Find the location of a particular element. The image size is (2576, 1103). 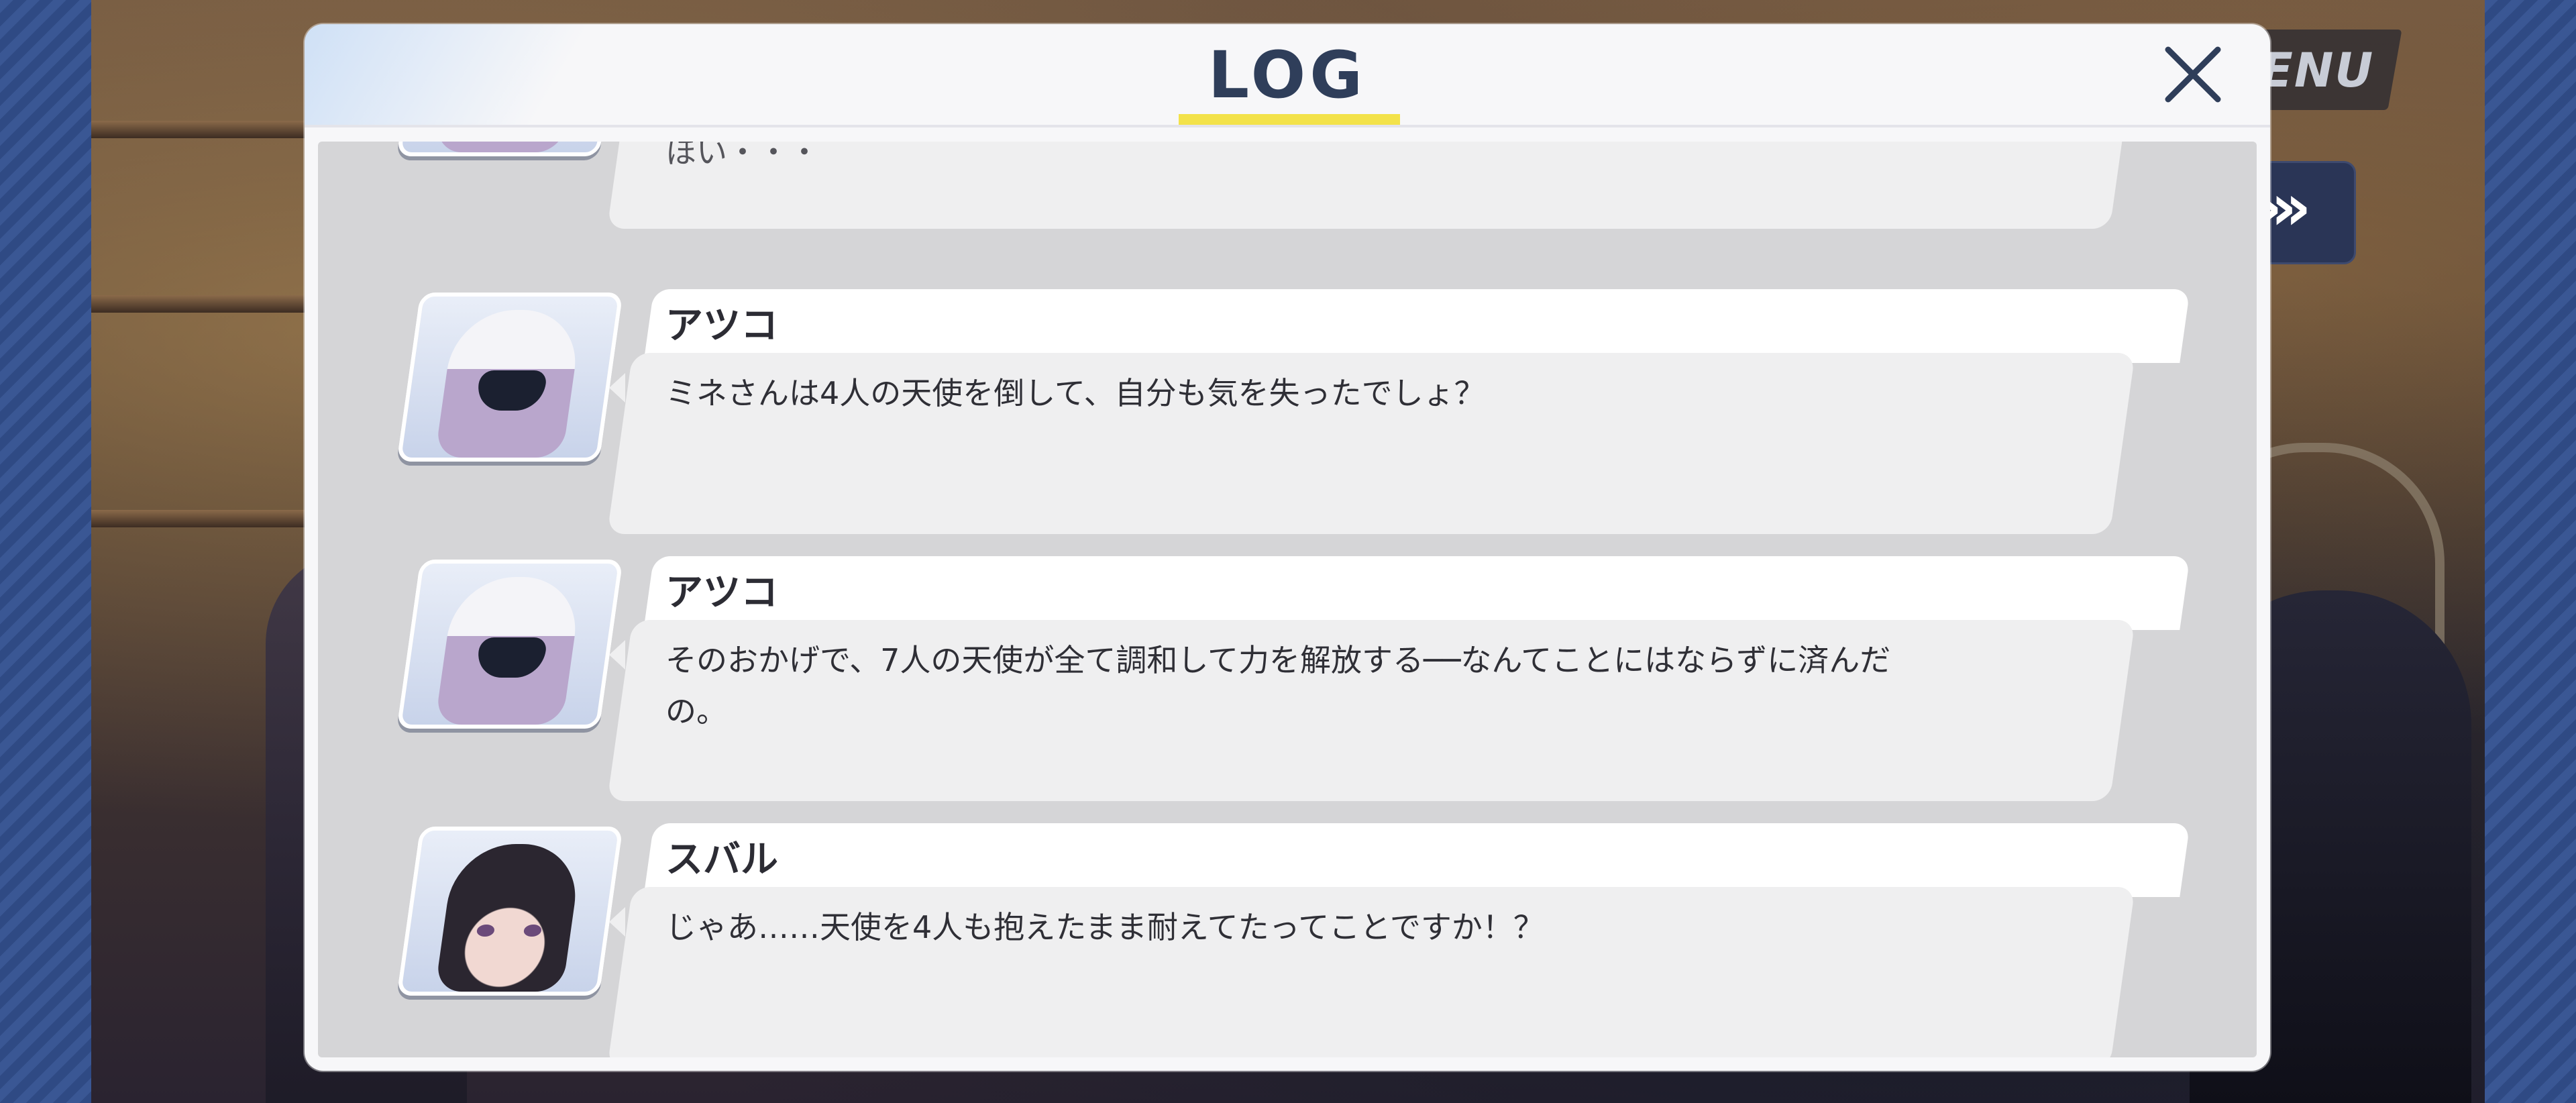

menu-label: ENU is located at coordinates (2318, 71).